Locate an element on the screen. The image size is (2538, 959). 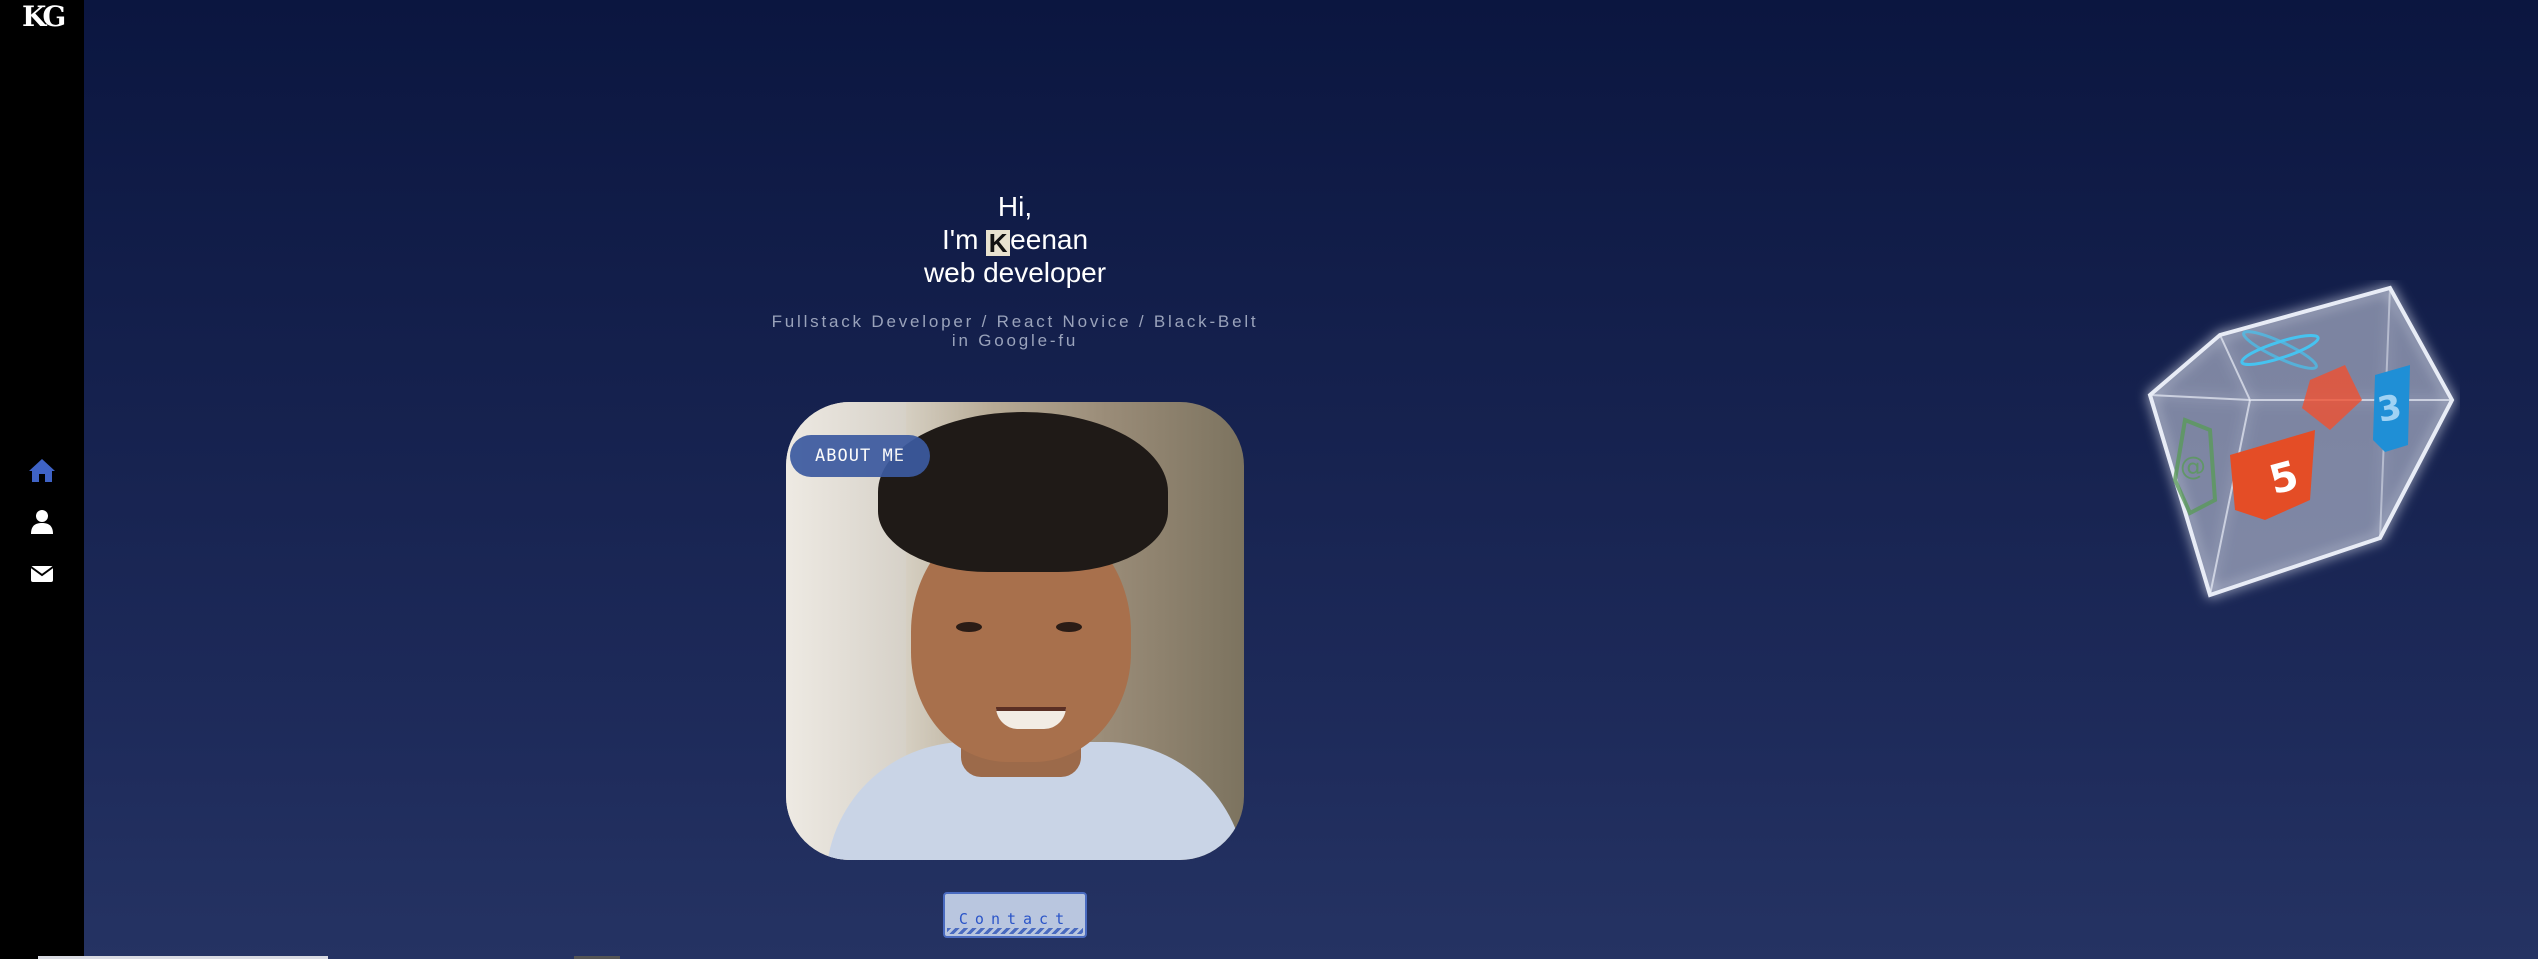
hero-heading: Hi, I'm Keenan web developer is located at coordinates (1015, 239).